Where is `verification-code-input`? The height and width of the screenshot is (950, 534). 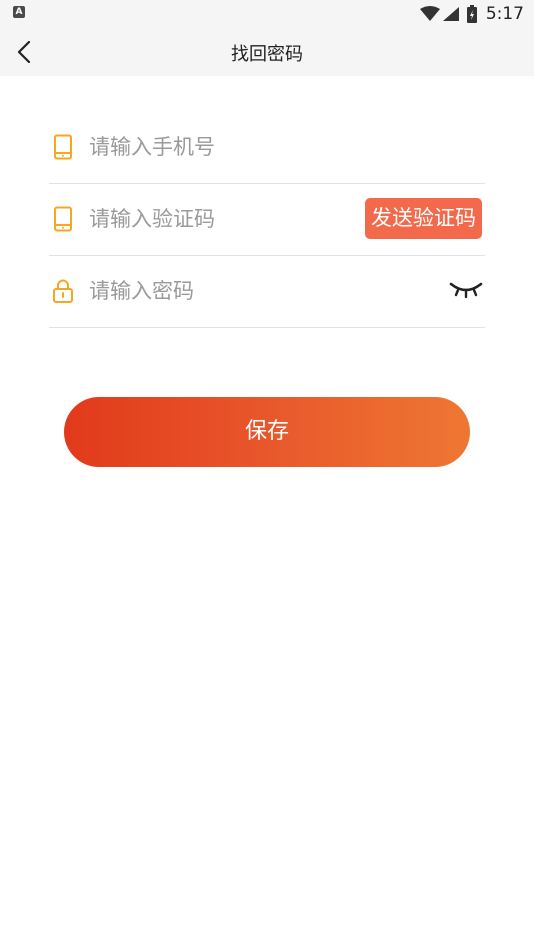 verification-code-input is located at coordinates (219, 219).